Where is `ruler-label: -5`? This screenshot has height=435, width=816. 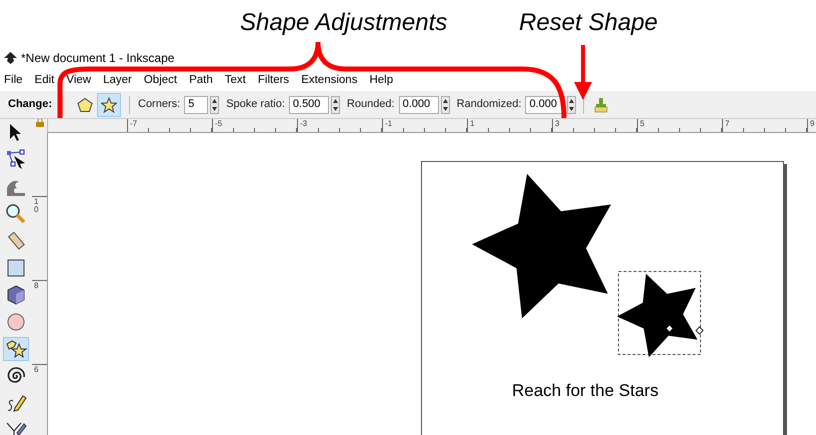 ruler-label: -5 is located at coordinates (218, 124).